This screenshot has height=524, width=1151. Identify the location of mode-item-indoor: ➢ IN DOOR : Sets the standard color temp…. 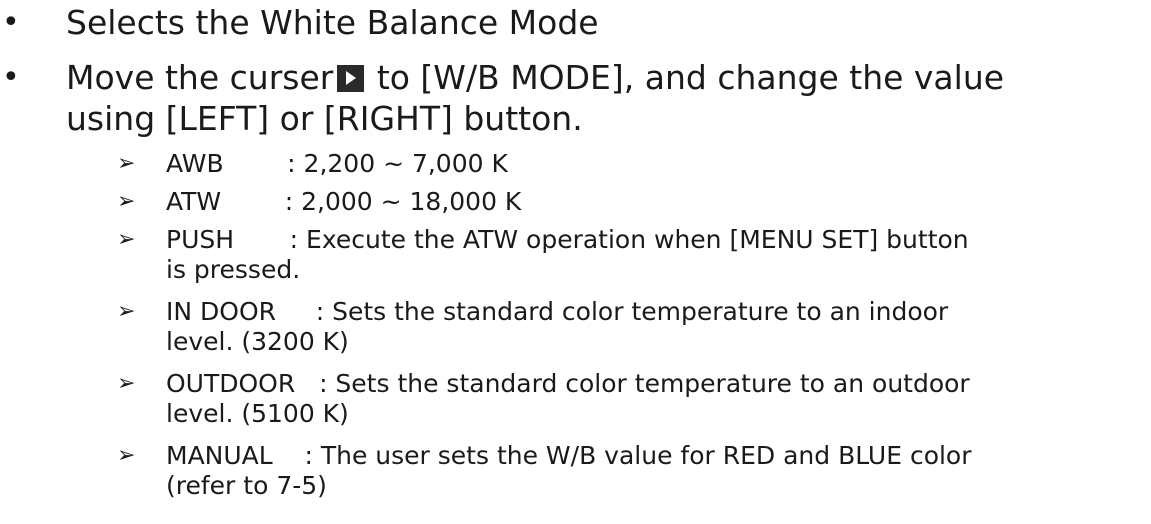
(575, 327).